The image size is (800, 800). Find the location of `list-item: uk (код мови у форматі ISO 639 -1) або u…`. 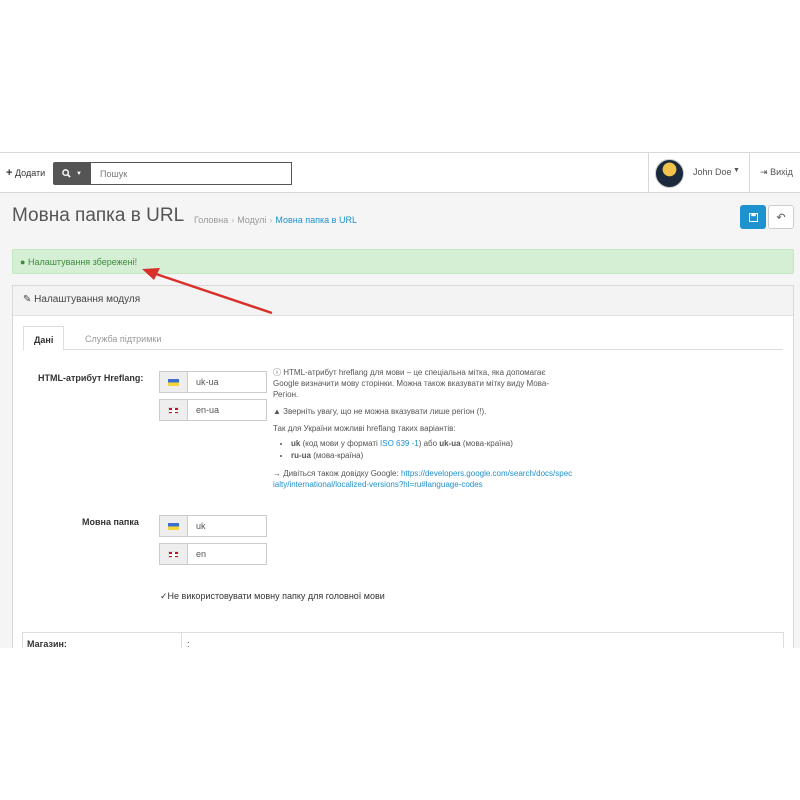

list-item: uk (код мови у форматі ISO 639 -1) або u… is located at coordinates (432, 443).